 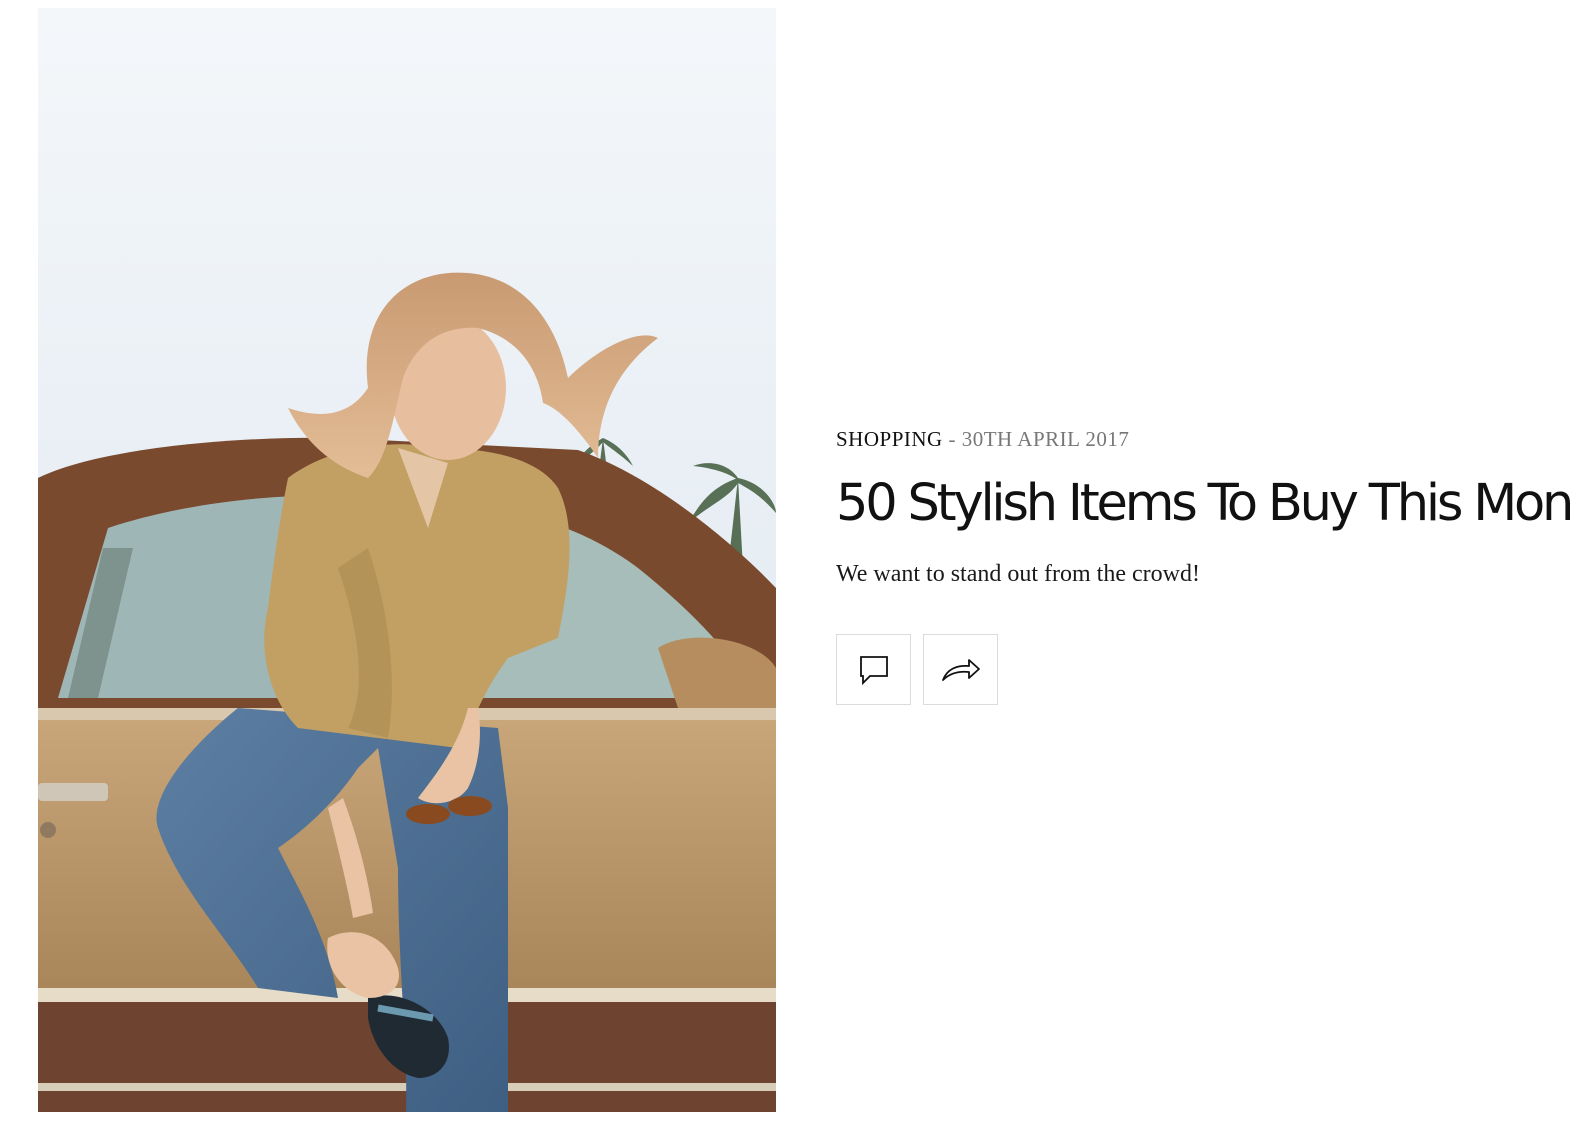 I want to click on article-meta: SHOPPING - 30TH APRIL 2017, so click(x=1186, y=439).